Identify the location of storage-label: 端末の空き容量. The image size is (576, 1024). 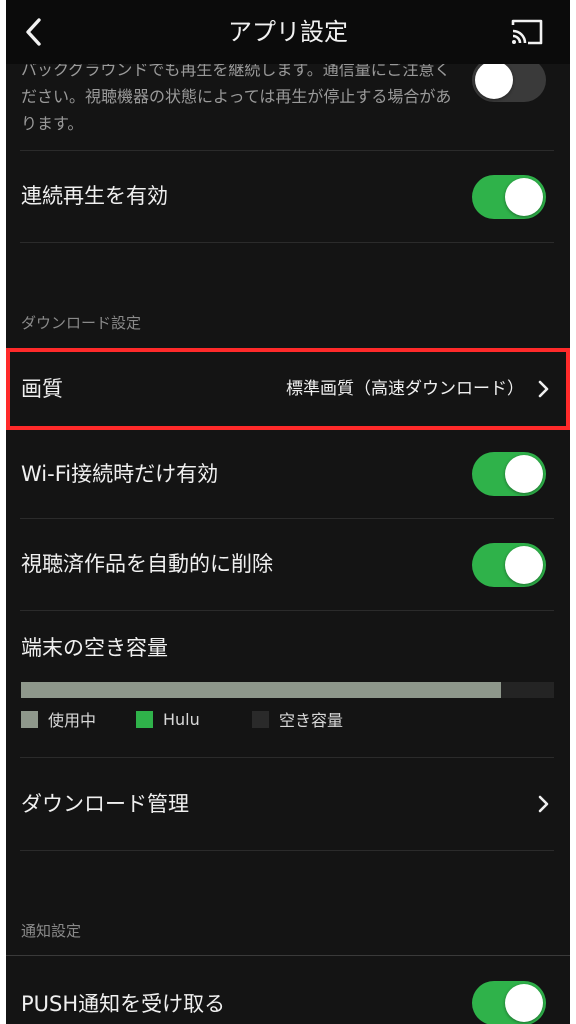
(94, 648).